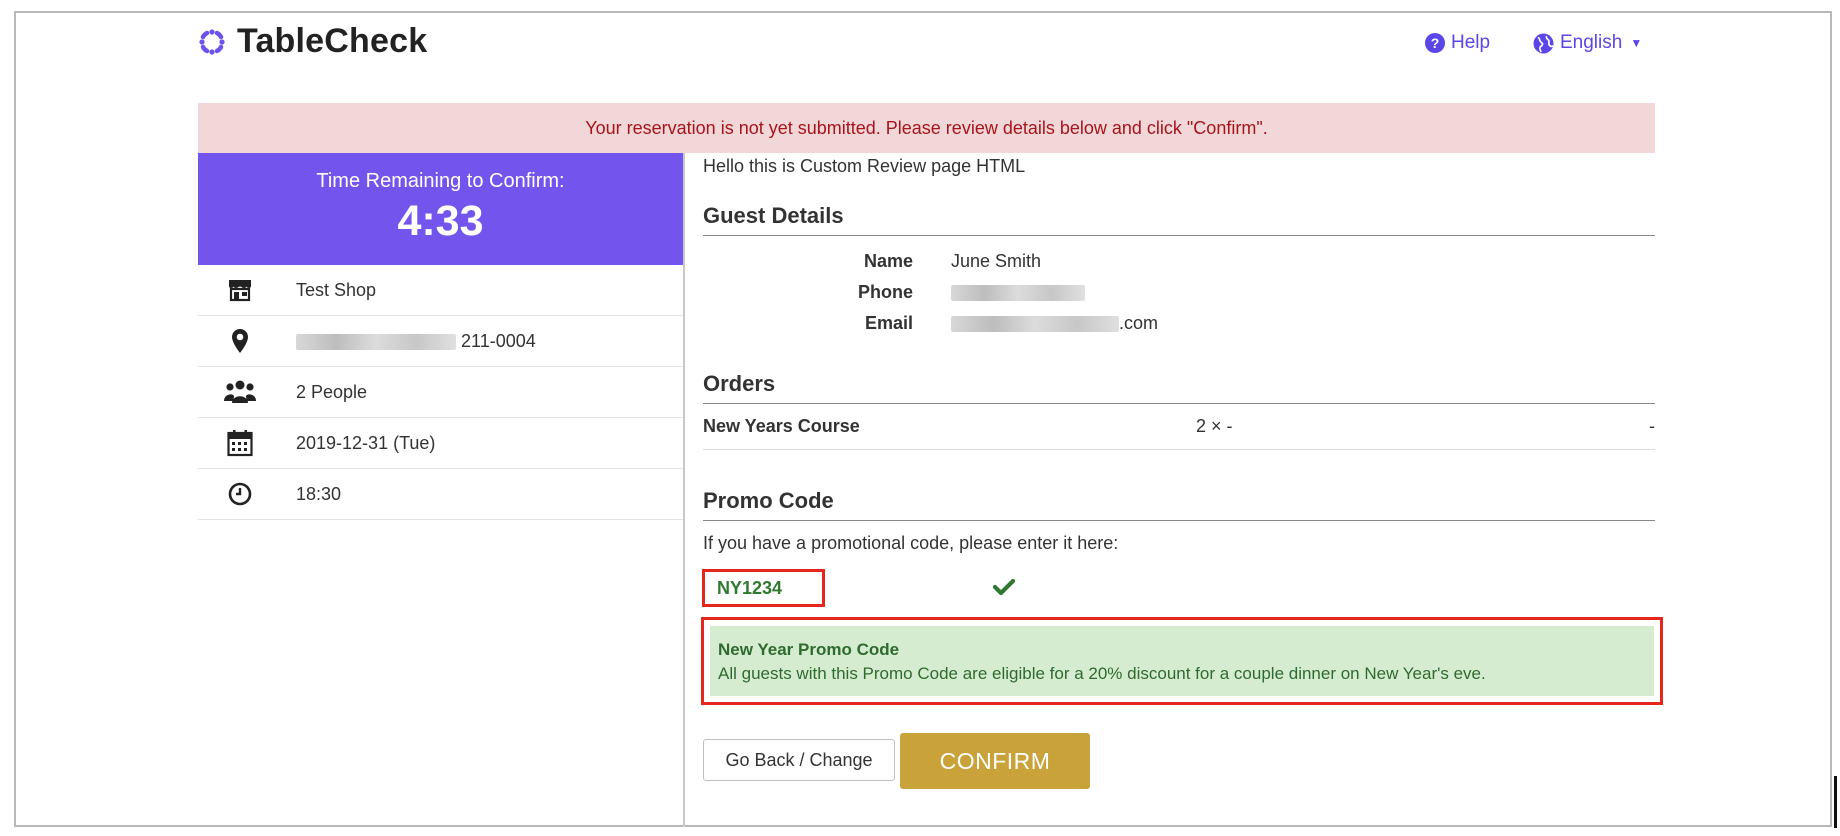 The width and height of the screenshot is (1840, 836). I want to click on order-name: New Years Course, so click(781, 425).